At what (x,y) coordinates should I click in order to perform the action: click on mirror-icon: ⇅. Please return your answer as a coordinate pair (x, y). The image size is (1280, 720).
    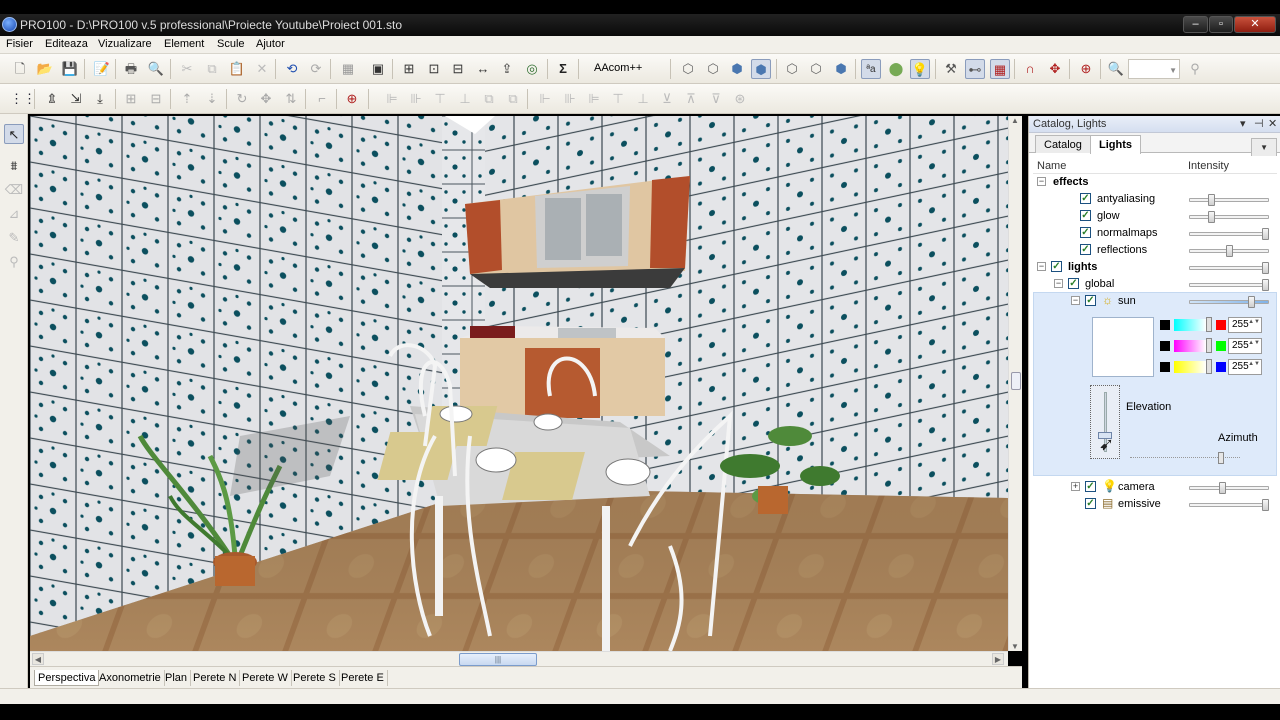
    Looking at the image, I should click on (291, 99).